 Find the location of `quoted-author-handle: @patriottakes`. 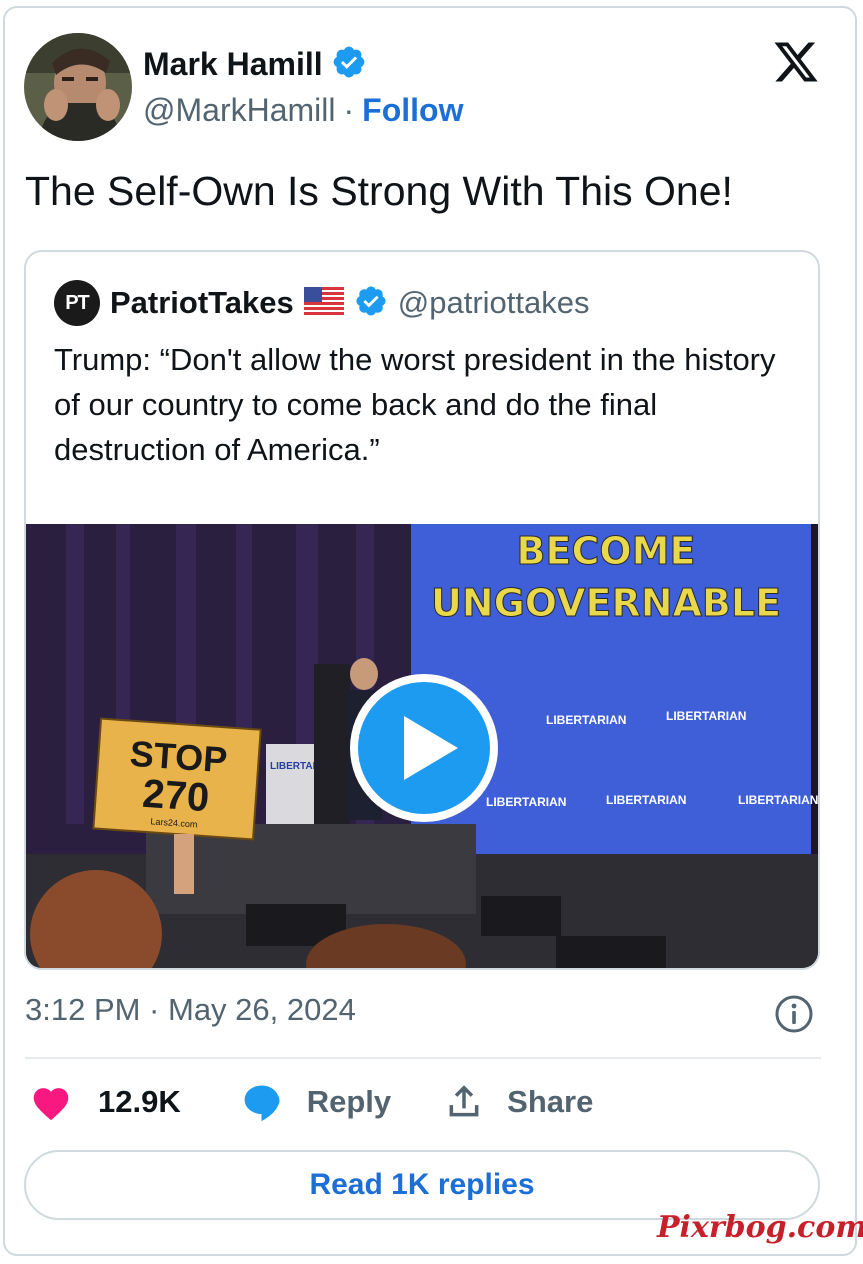

quoted-author-handle: @patriottakes is located at coordinates (494, 303).